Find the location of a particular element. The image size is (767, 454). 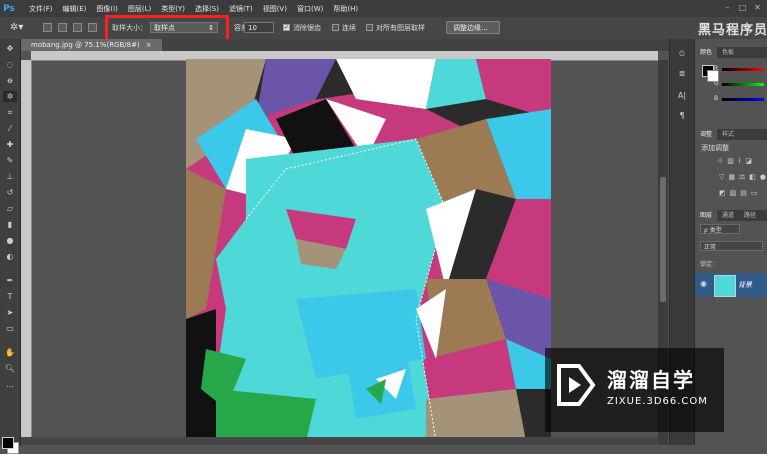

history-brush-icon: ↺ is located at coordinates (10, 192).